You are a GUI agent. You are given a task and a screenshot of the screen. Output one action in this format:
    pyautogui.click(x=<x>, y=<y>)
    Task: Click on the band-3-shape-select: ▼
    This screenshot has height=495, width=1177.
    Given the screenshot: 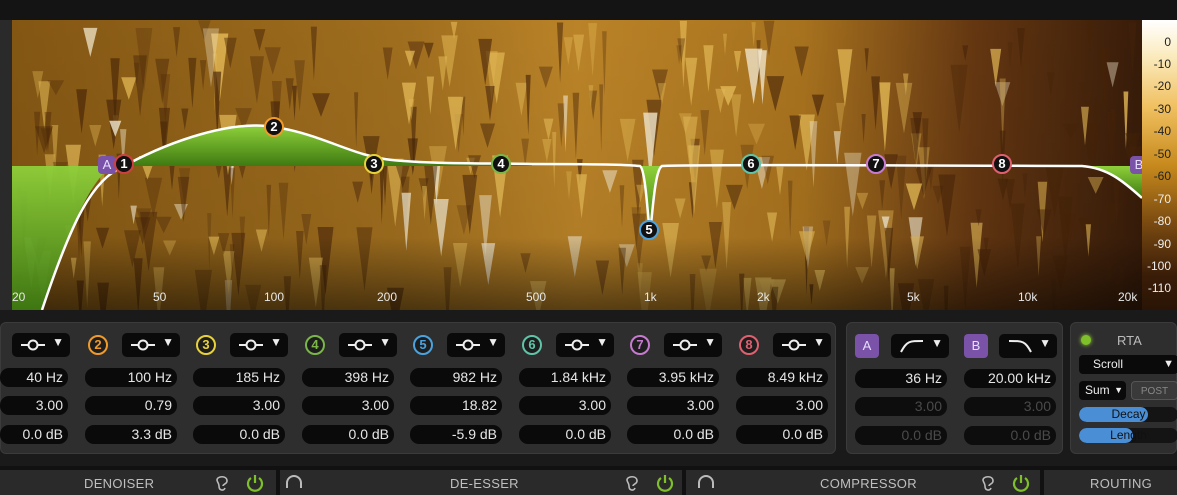 What is the action you would take?
    pyautogui.click(x=259, y=345)
    